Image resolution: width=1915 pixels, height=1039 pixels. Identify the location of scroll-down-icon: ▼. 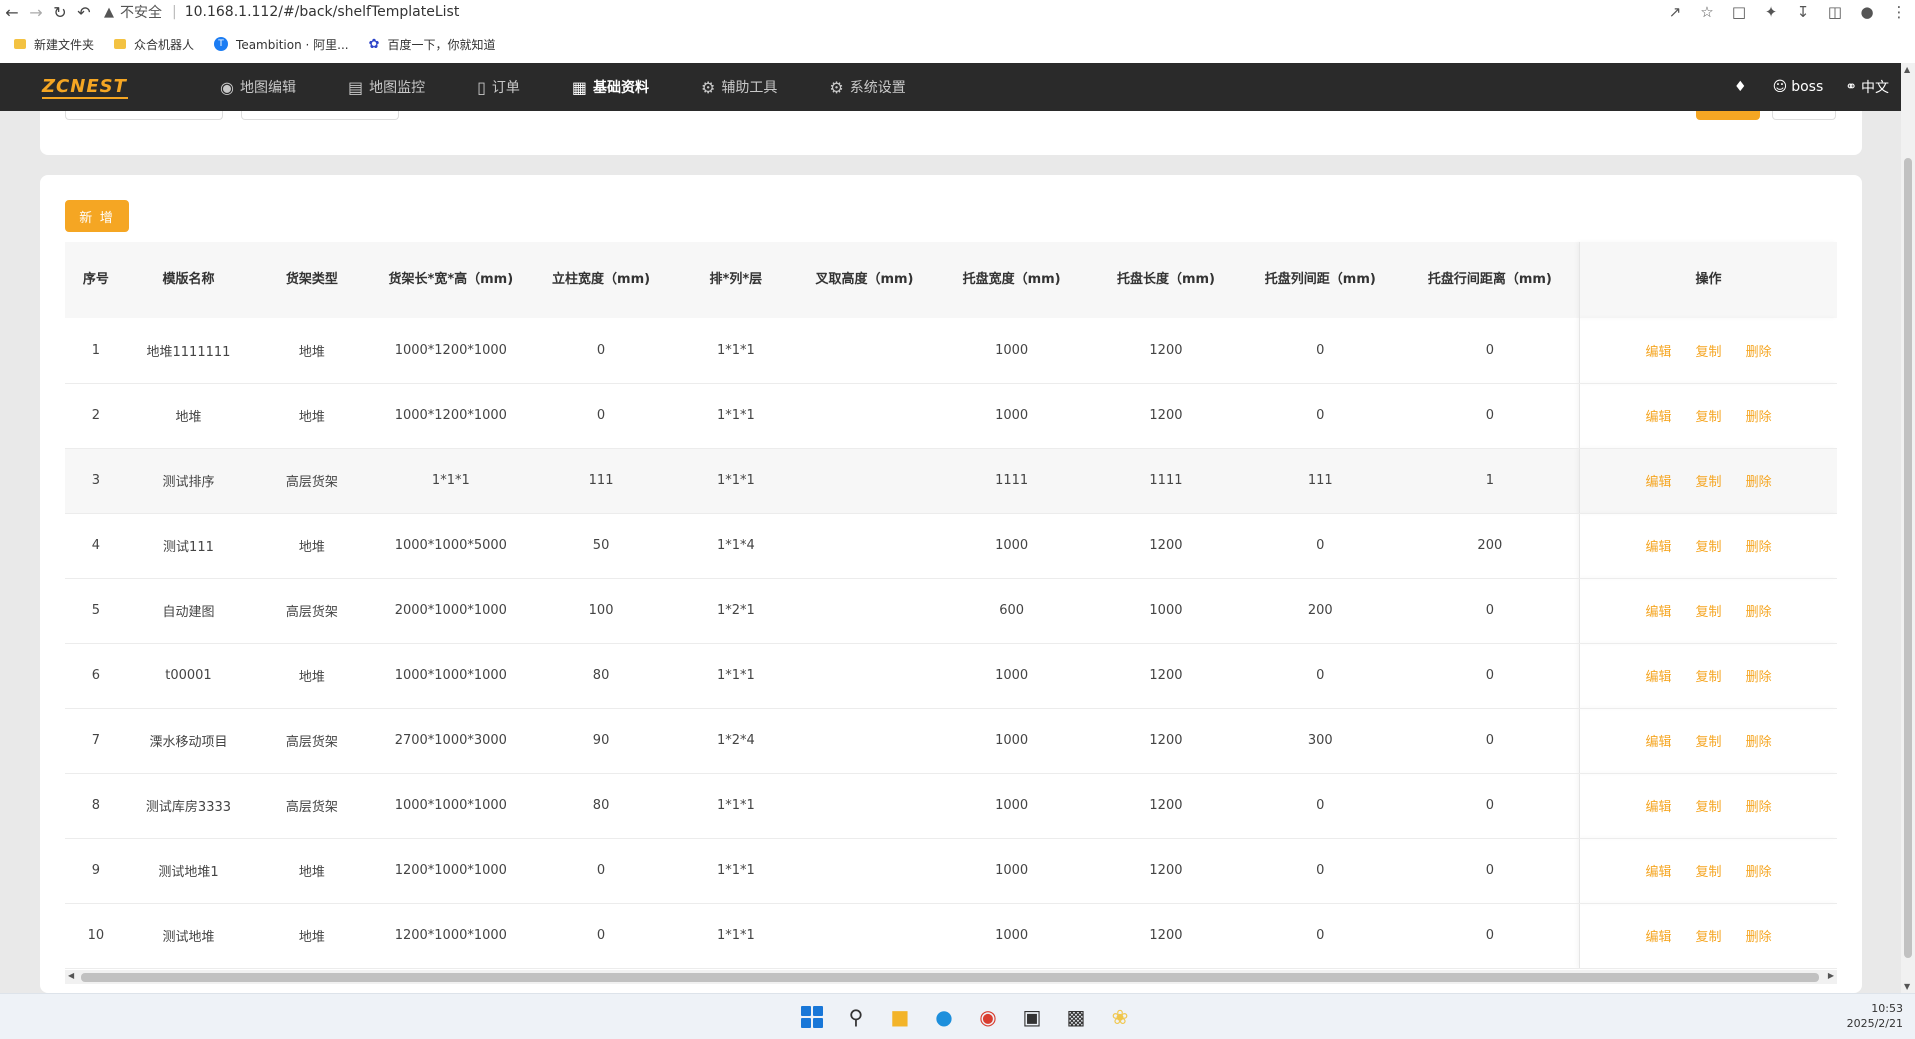
(1907, 986).